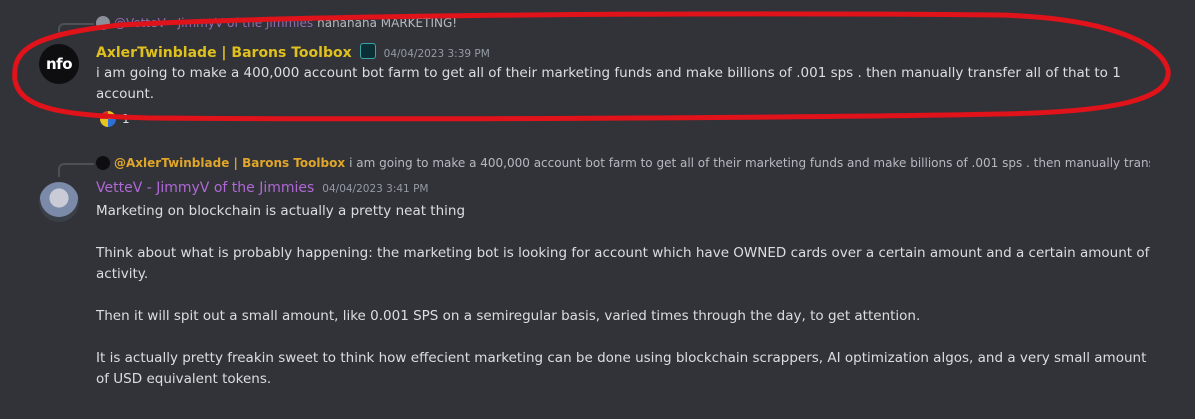  What do you see at coordinates (213, 23) in the screenshot?
I see `reply-author: @VetteV - JimmyV of the Jimmies` at bounding box center [213, 23].